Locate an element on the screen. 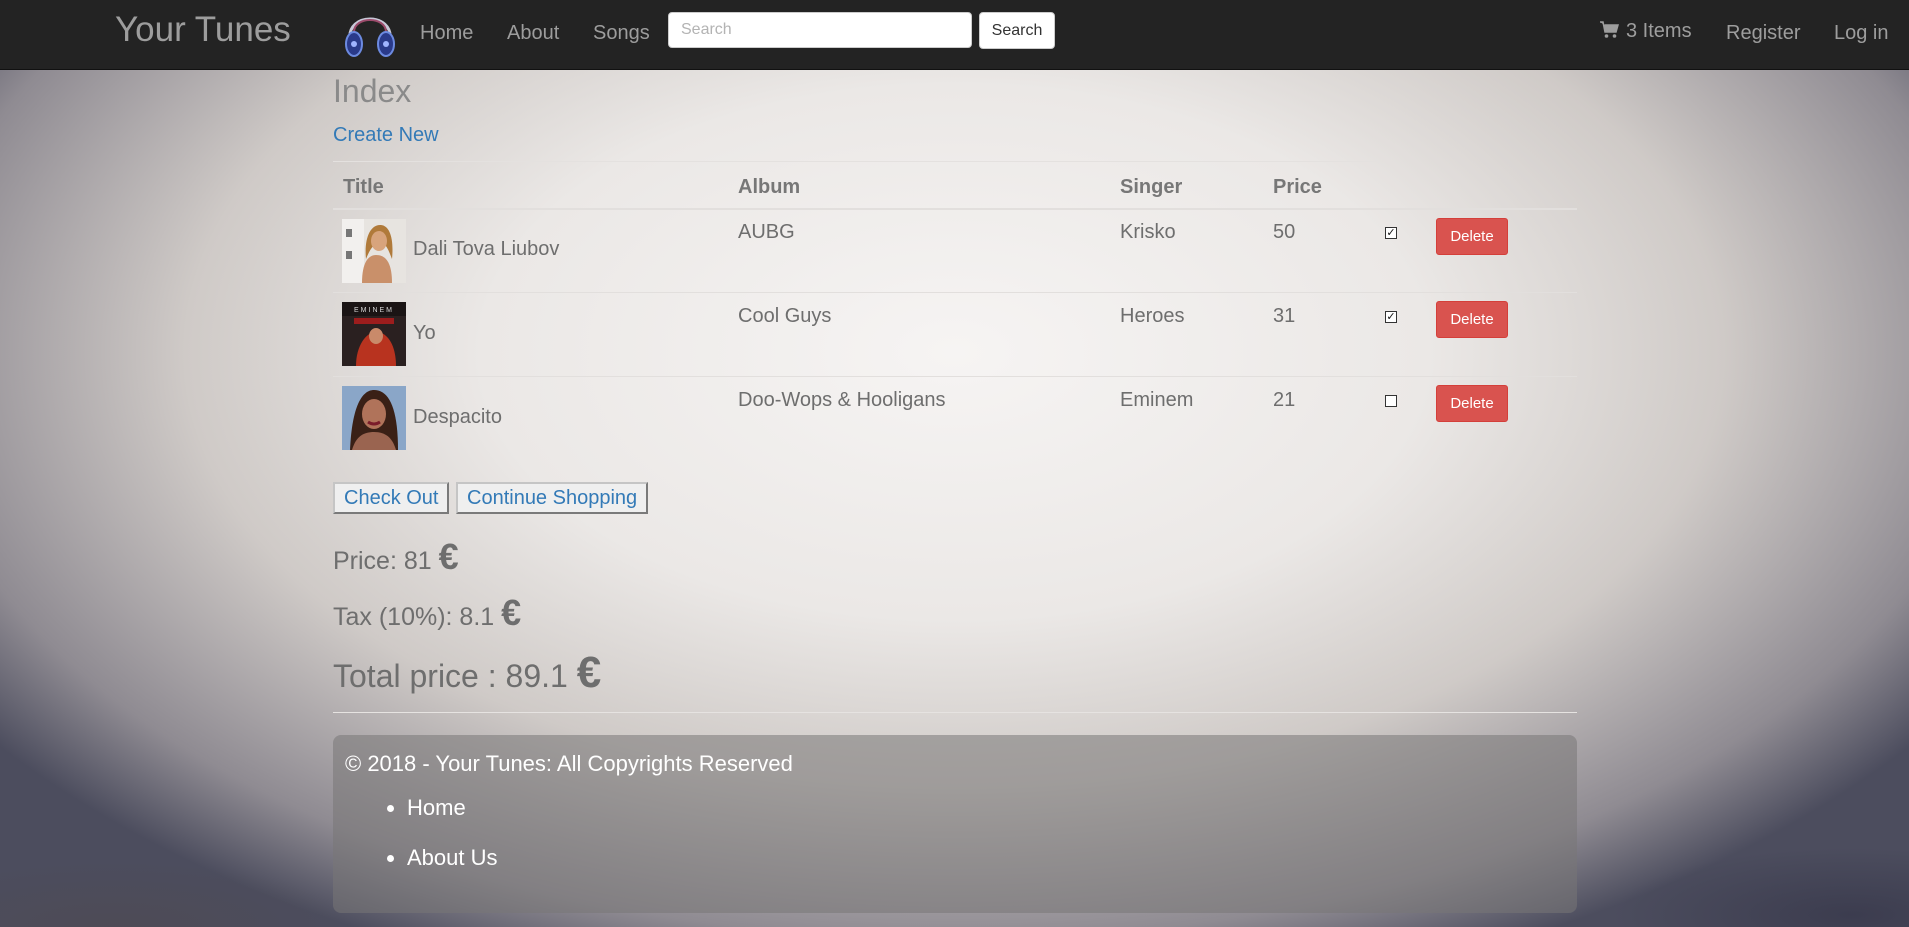 This screenshot has width=1909, height=927. cart-count-label: 3 Items is located at coordinates (1659, 31).